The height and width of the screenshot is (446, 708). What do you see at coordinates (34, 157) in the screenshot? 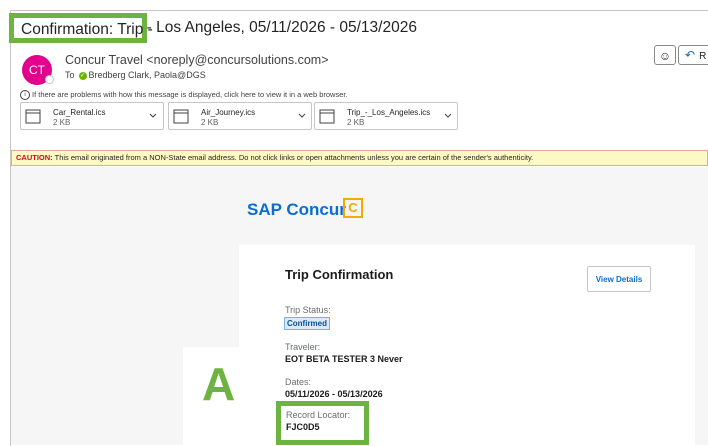
I see `caution-label: CAUTION:` at bounding box center [34, 157].